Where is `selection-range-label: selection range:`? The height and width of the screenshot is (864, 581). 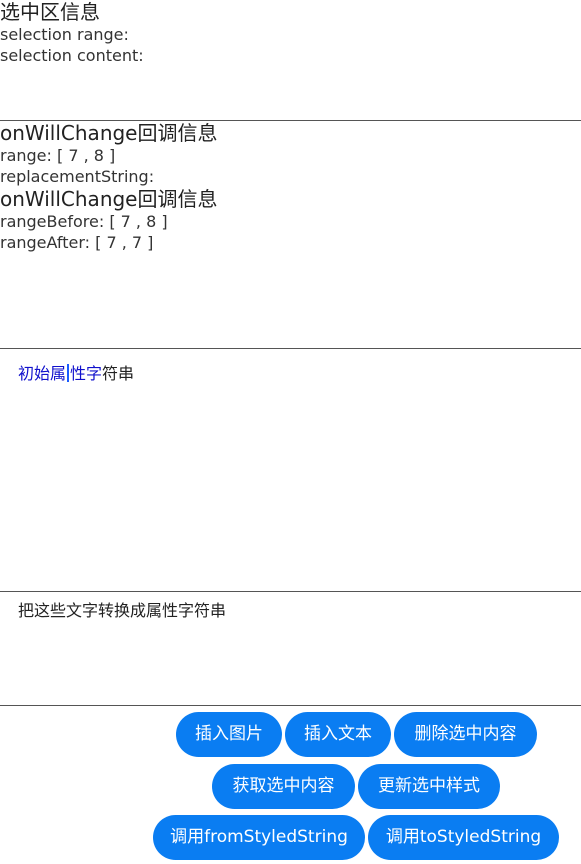
selection-range-label: selection range: is located at coordinates (64, 34).